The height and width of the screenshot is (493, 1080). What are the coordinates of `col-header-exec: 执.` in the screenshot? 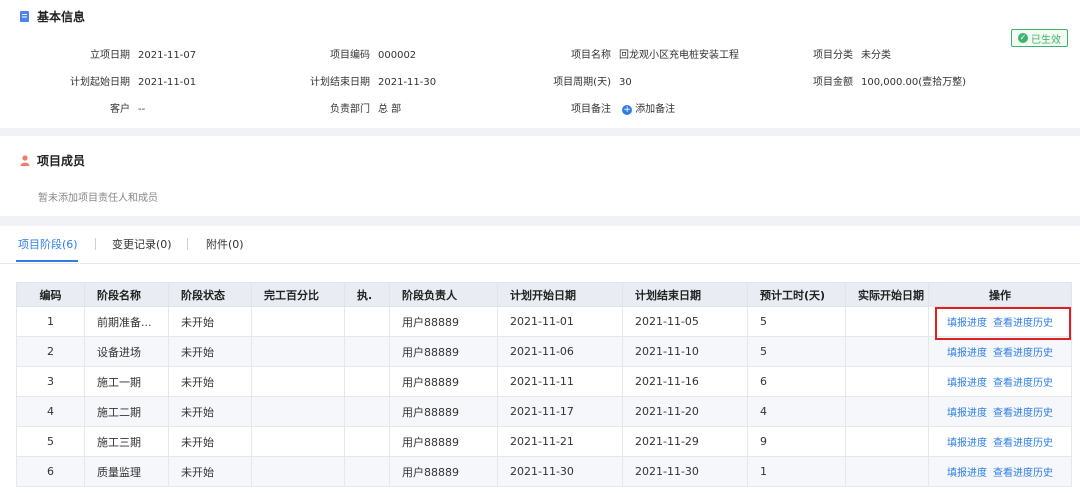 It's located at (367, 294).